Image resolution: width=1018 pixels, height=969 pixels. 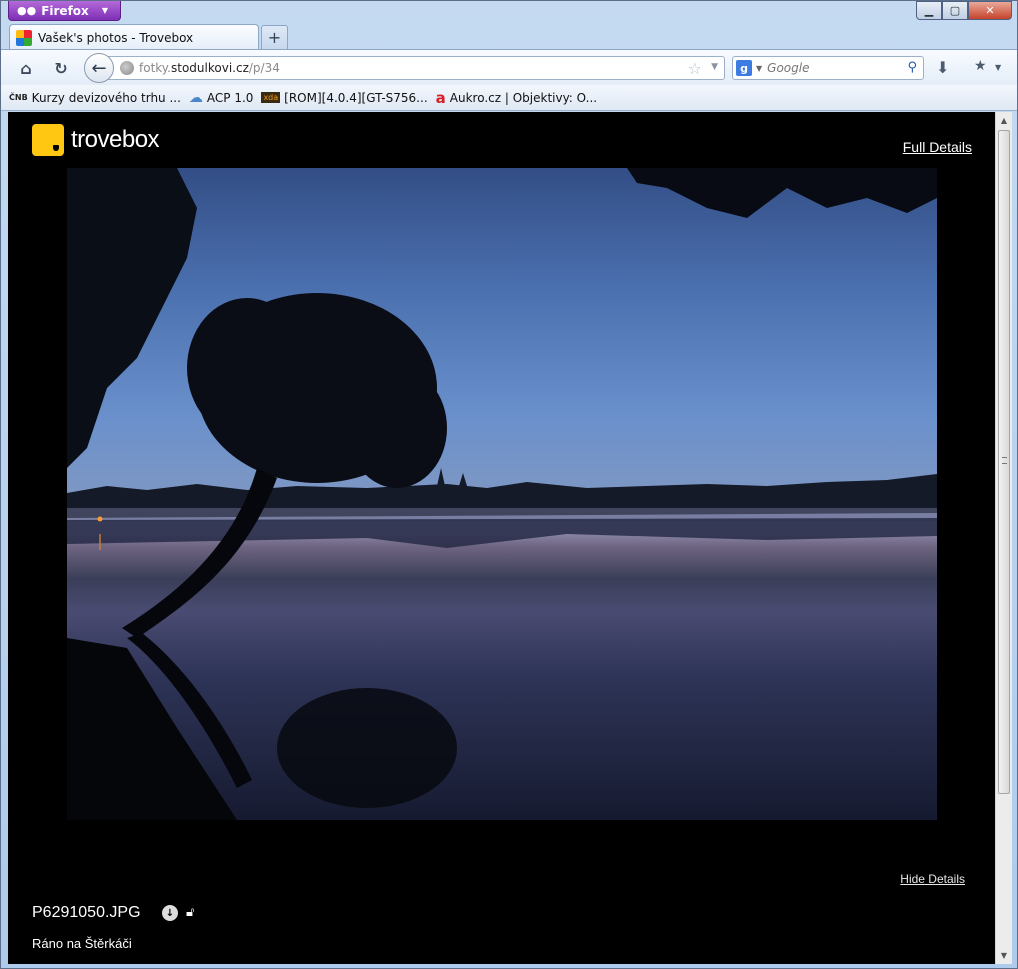 I want to click on scroll-thumb, so click(x=1004, y=462).